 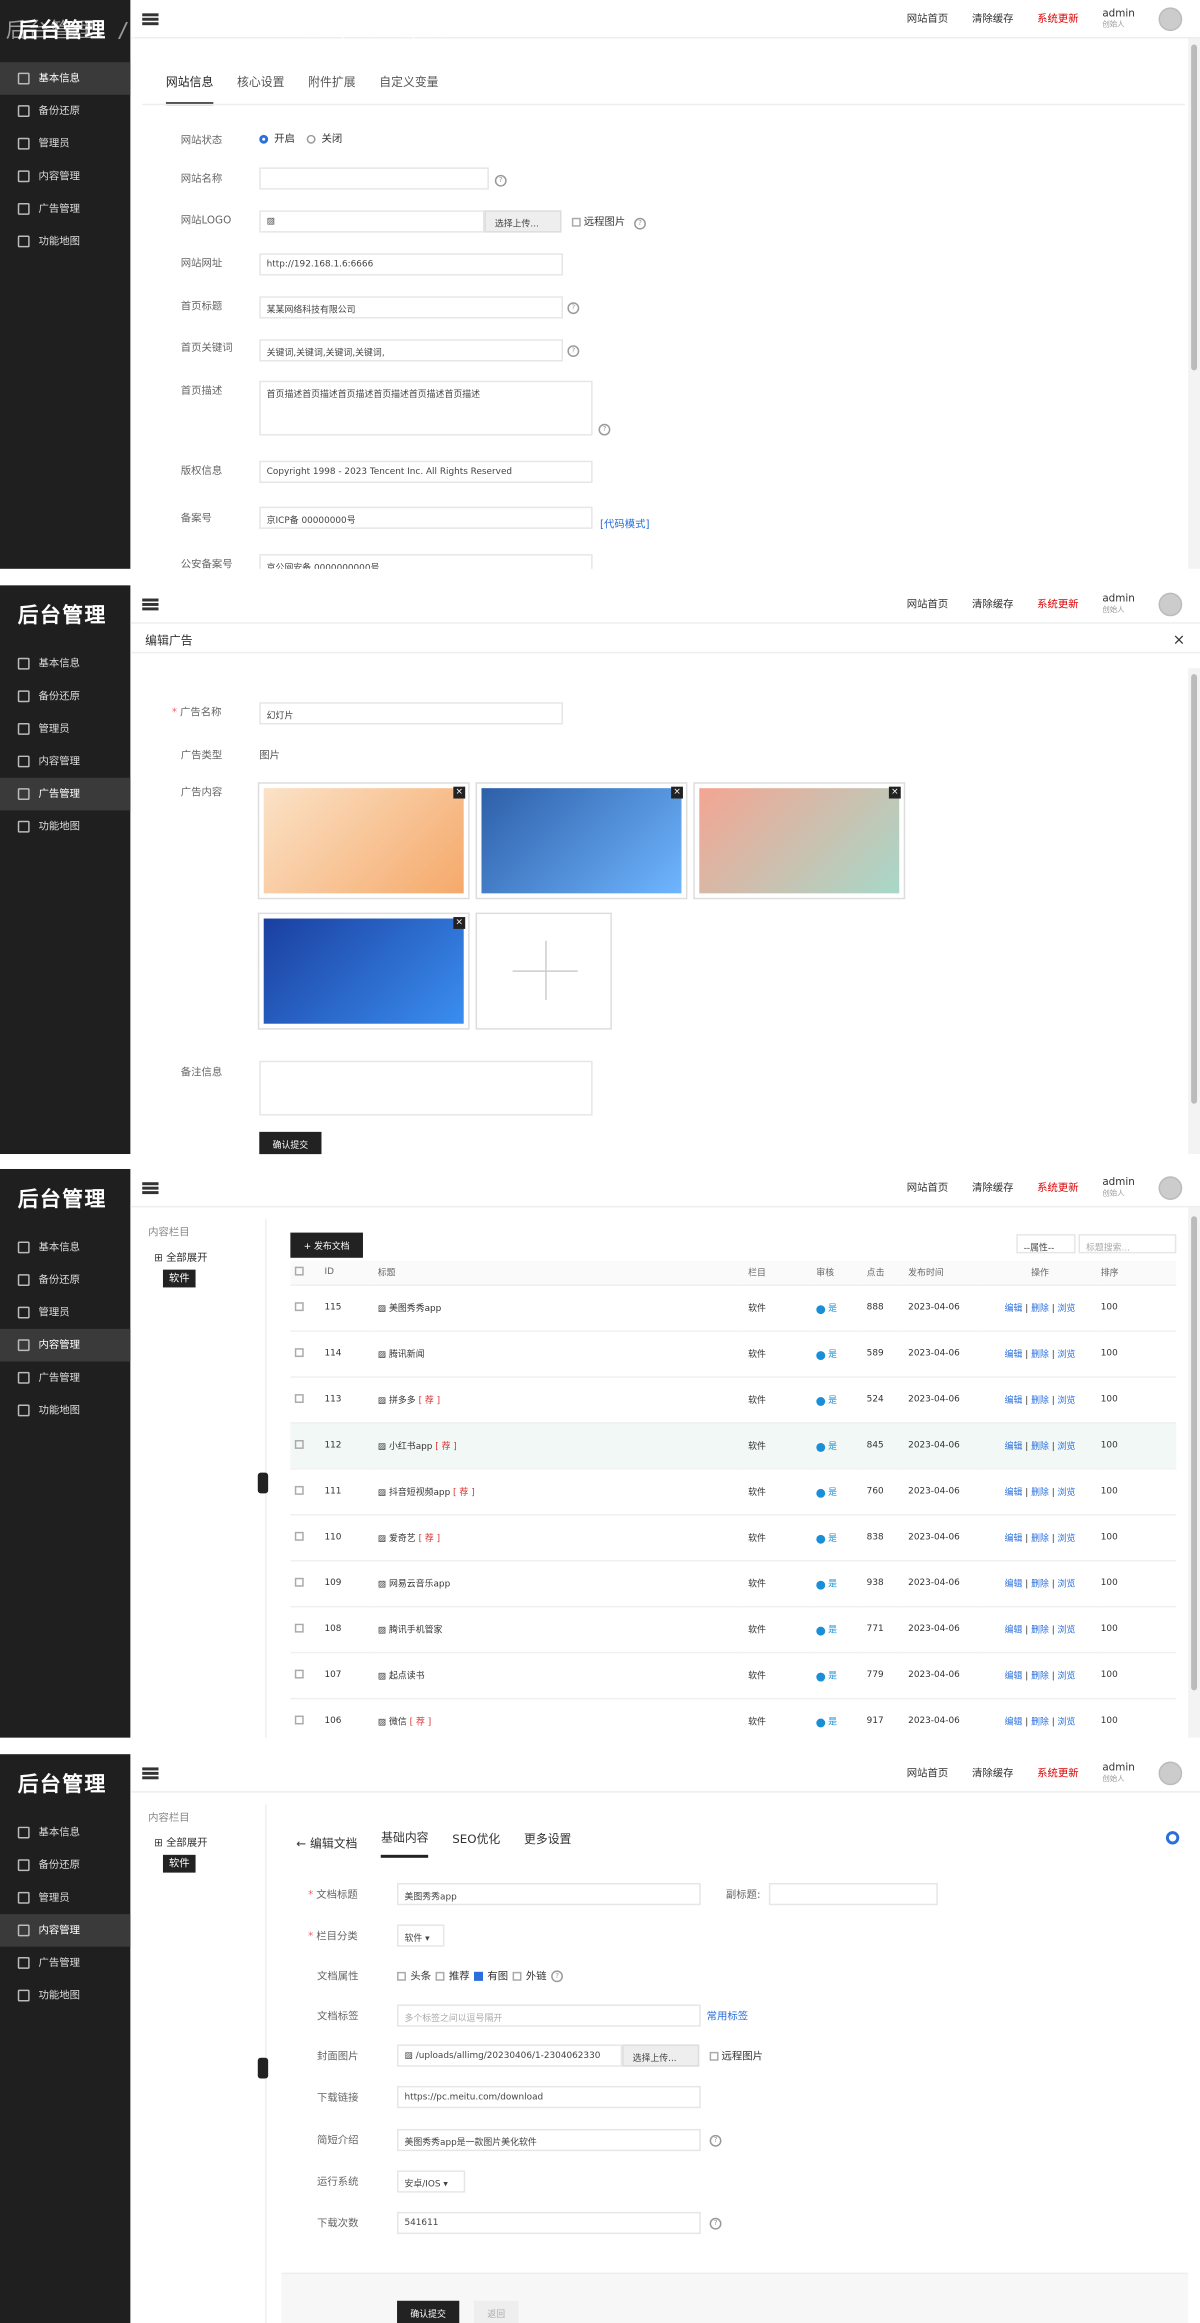 What do you see at coordinates (311, 139) in the screenshot?
I see `status-off-radio` at bounding box center [311, 139].